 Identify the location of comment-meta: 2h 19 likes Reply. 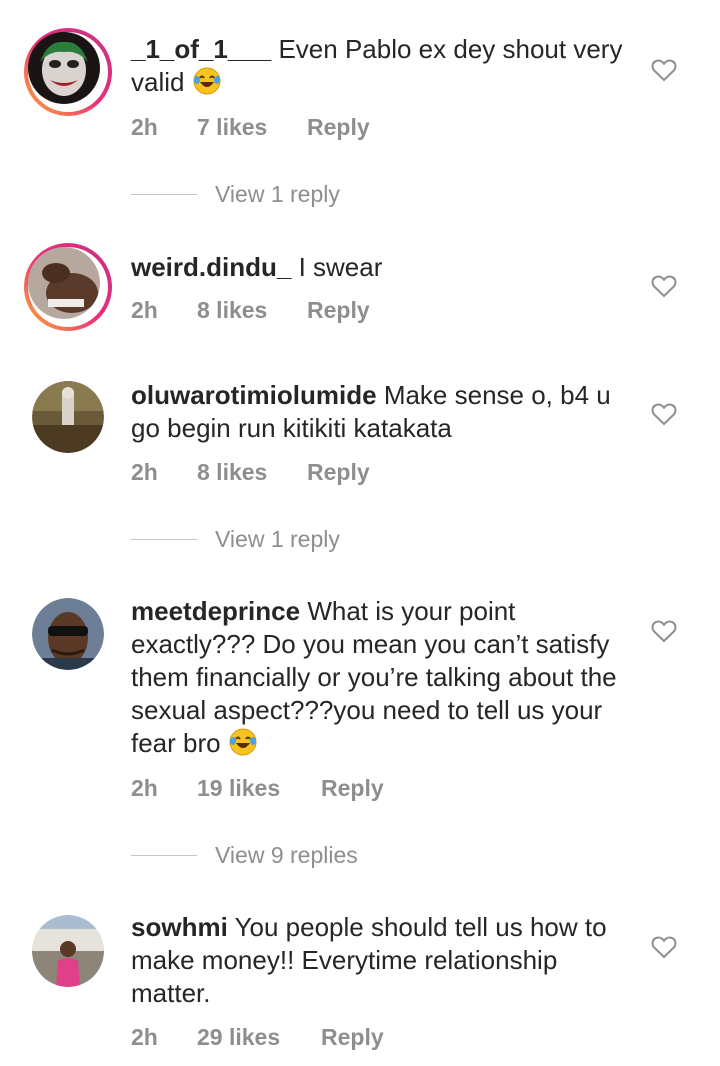
(257, 788).